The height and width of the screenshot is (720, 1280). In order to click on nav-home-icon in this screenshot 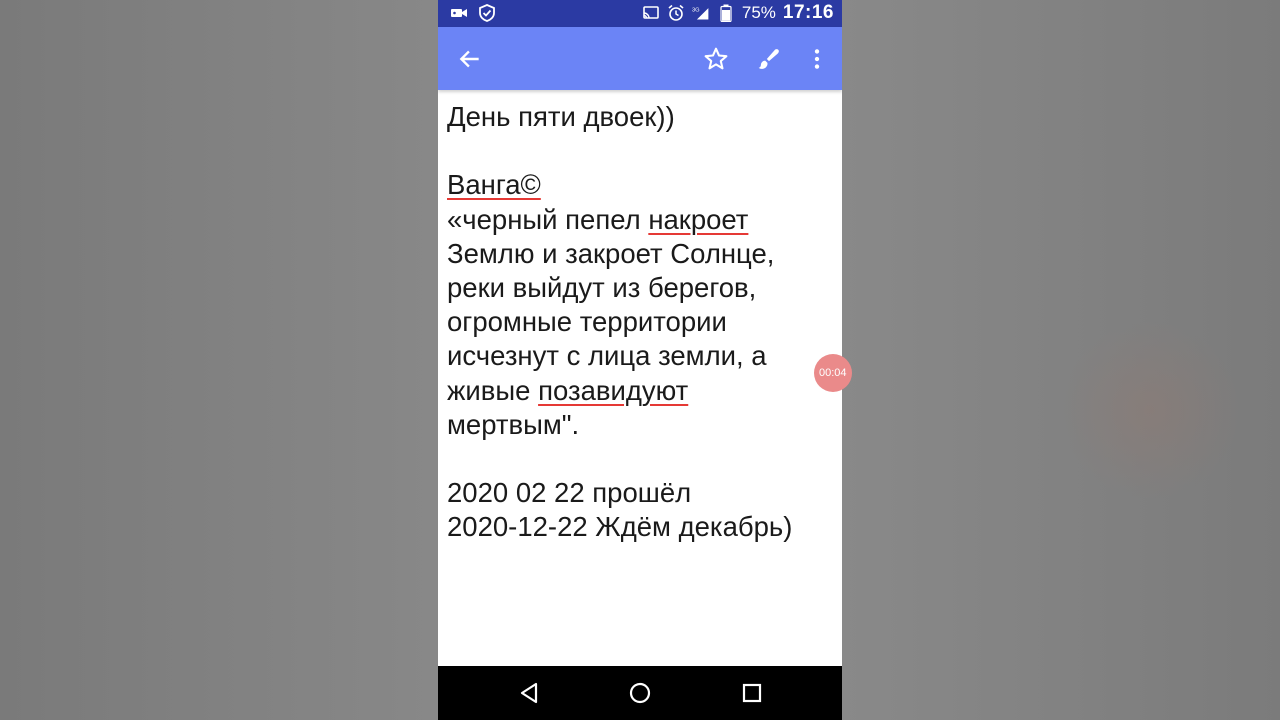, I will do `click(640, 693)`.